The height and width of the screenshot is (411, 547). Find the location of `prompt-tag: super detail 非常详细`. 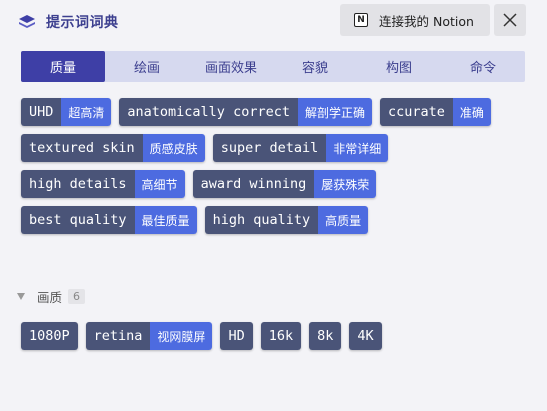

prompt-tag: super detail 非常详细 is located at coordinates (300, 148).